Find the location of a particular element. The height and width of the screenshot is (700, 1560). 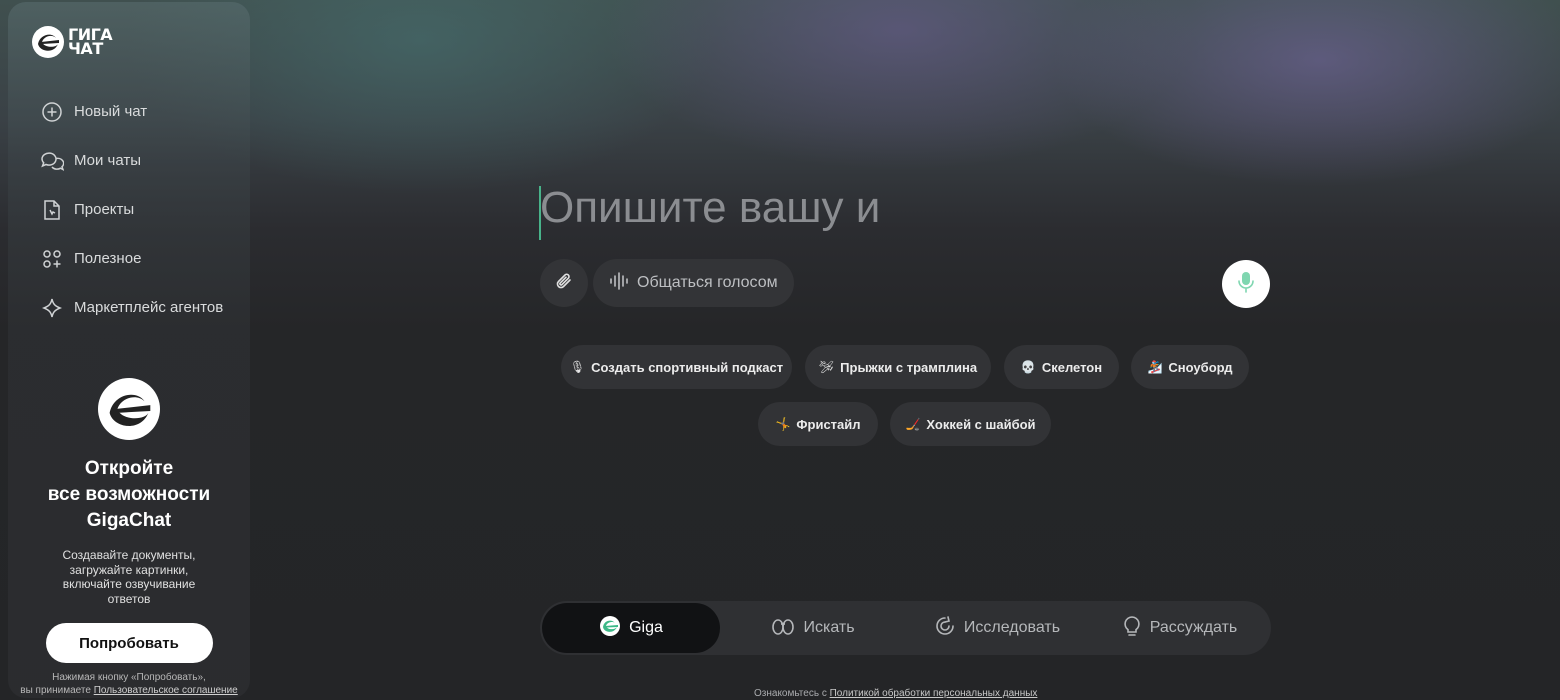

binoculars-icon is located at coordinates (783, 628).